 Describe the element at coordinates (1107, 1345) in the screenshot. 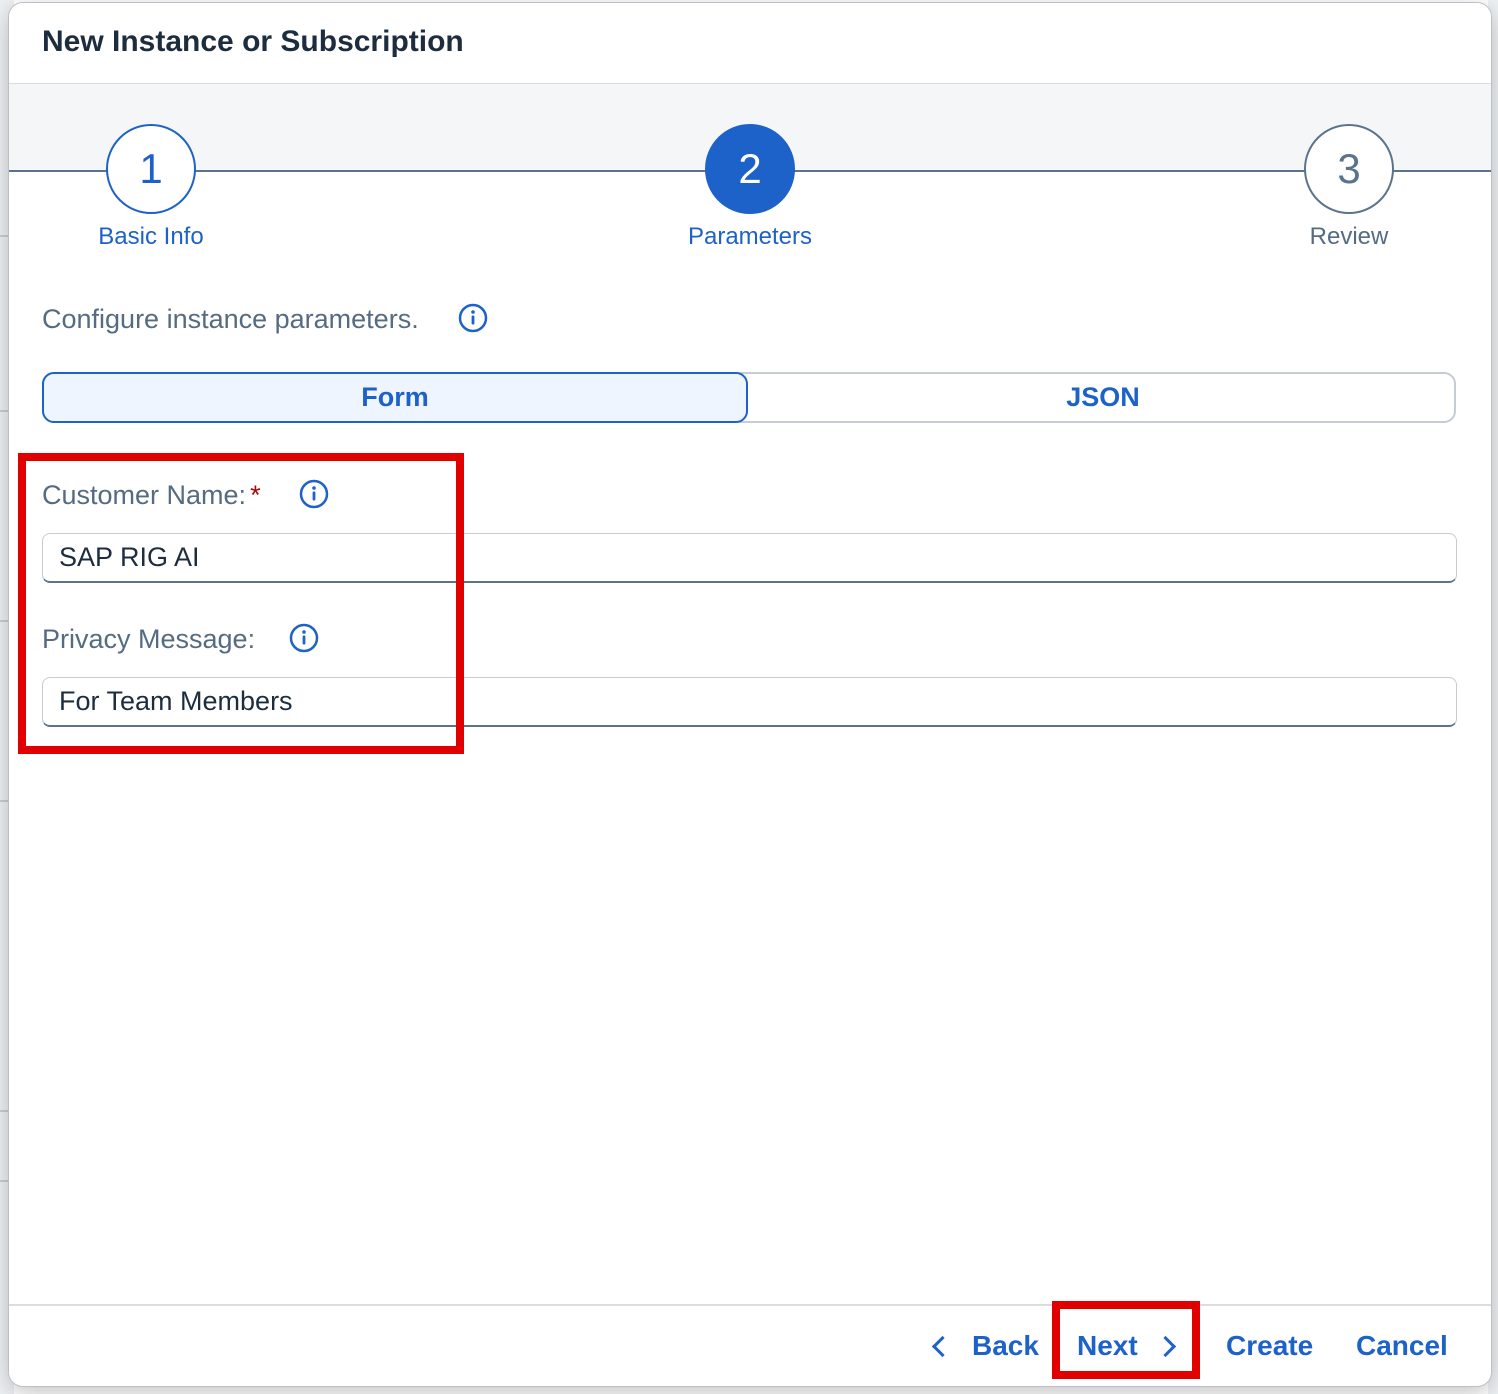

I see `next-button-label: Next` at that location.